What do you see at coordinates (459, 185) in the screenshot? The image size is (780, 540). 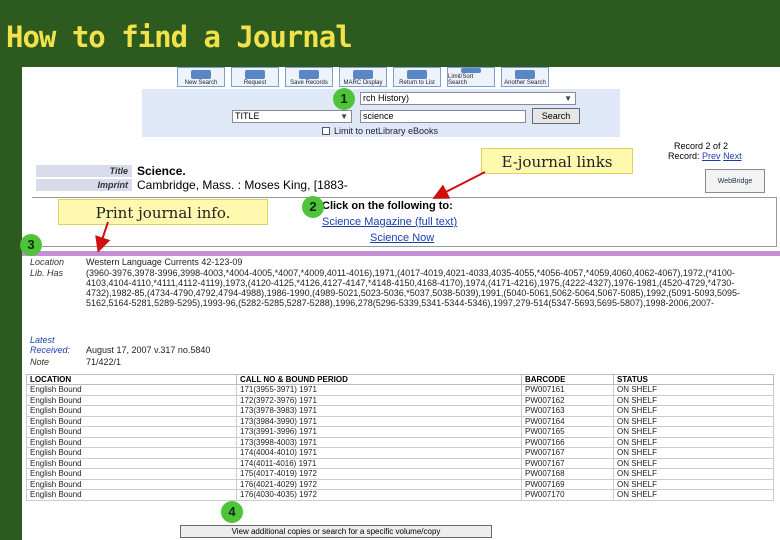 I see `arrow-to-ejournal-links` at bounding box center [459, 185].